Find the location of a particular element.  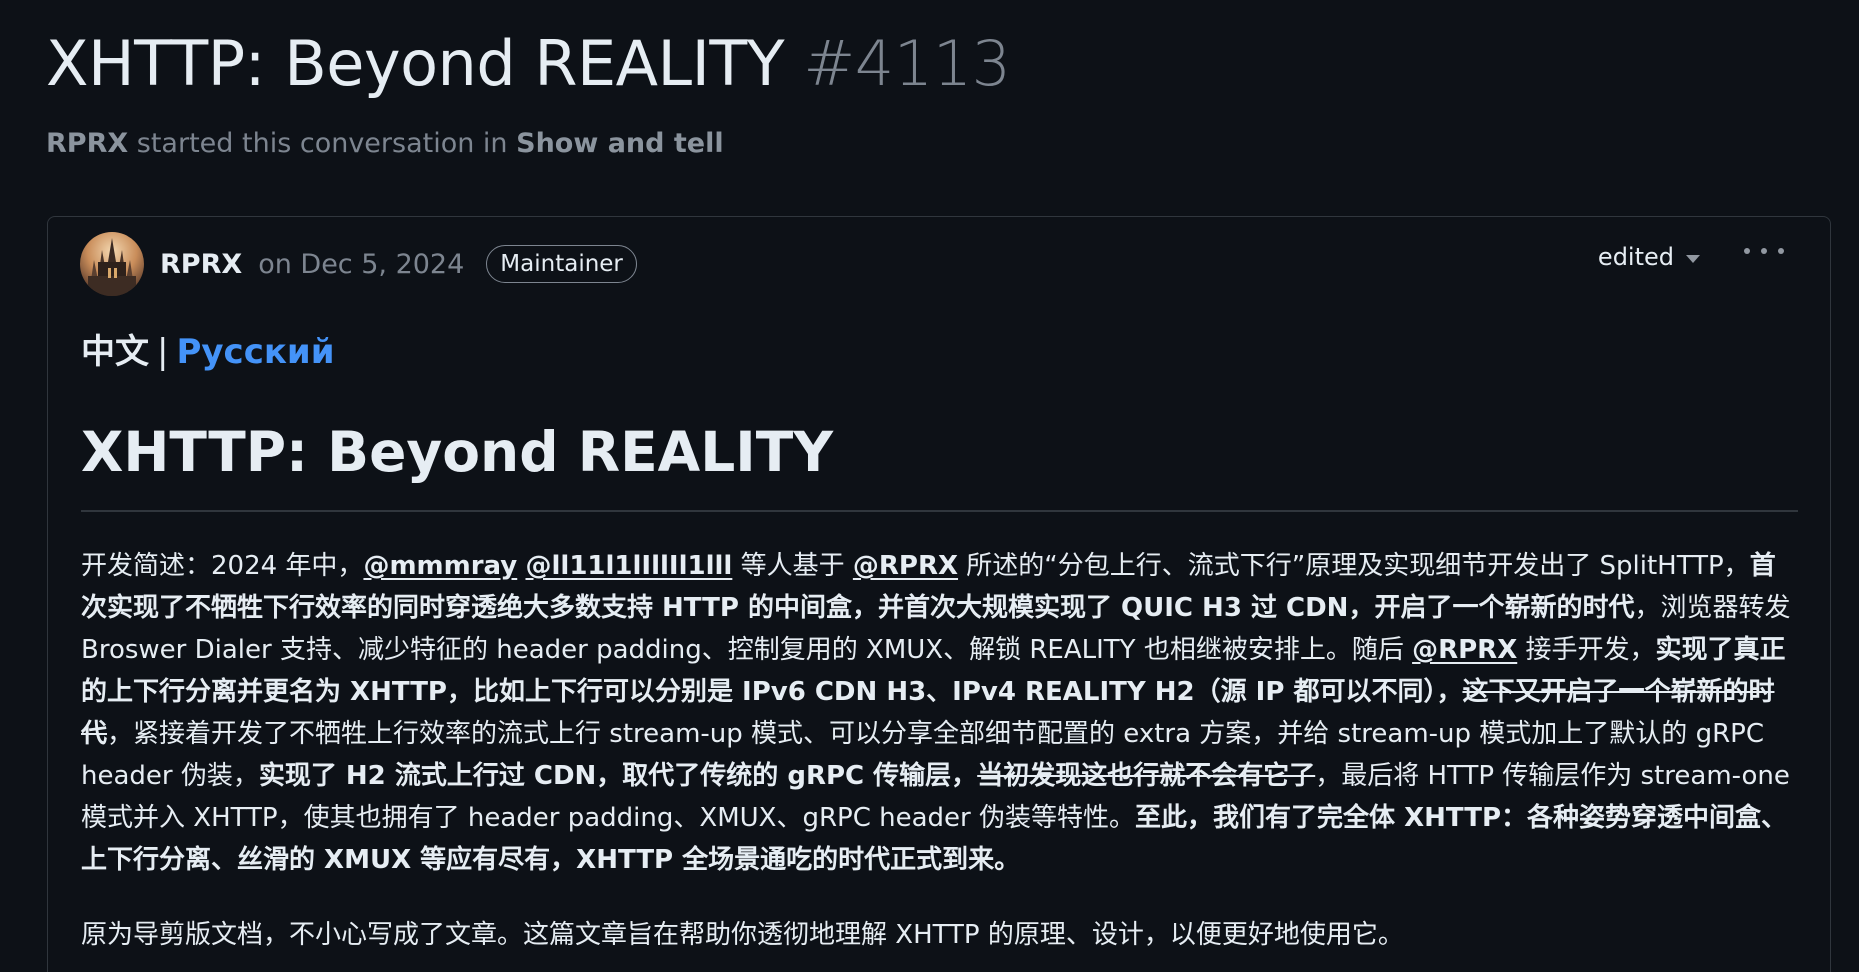

starter-author-link: RPRX is located at coordinates (87, 143).